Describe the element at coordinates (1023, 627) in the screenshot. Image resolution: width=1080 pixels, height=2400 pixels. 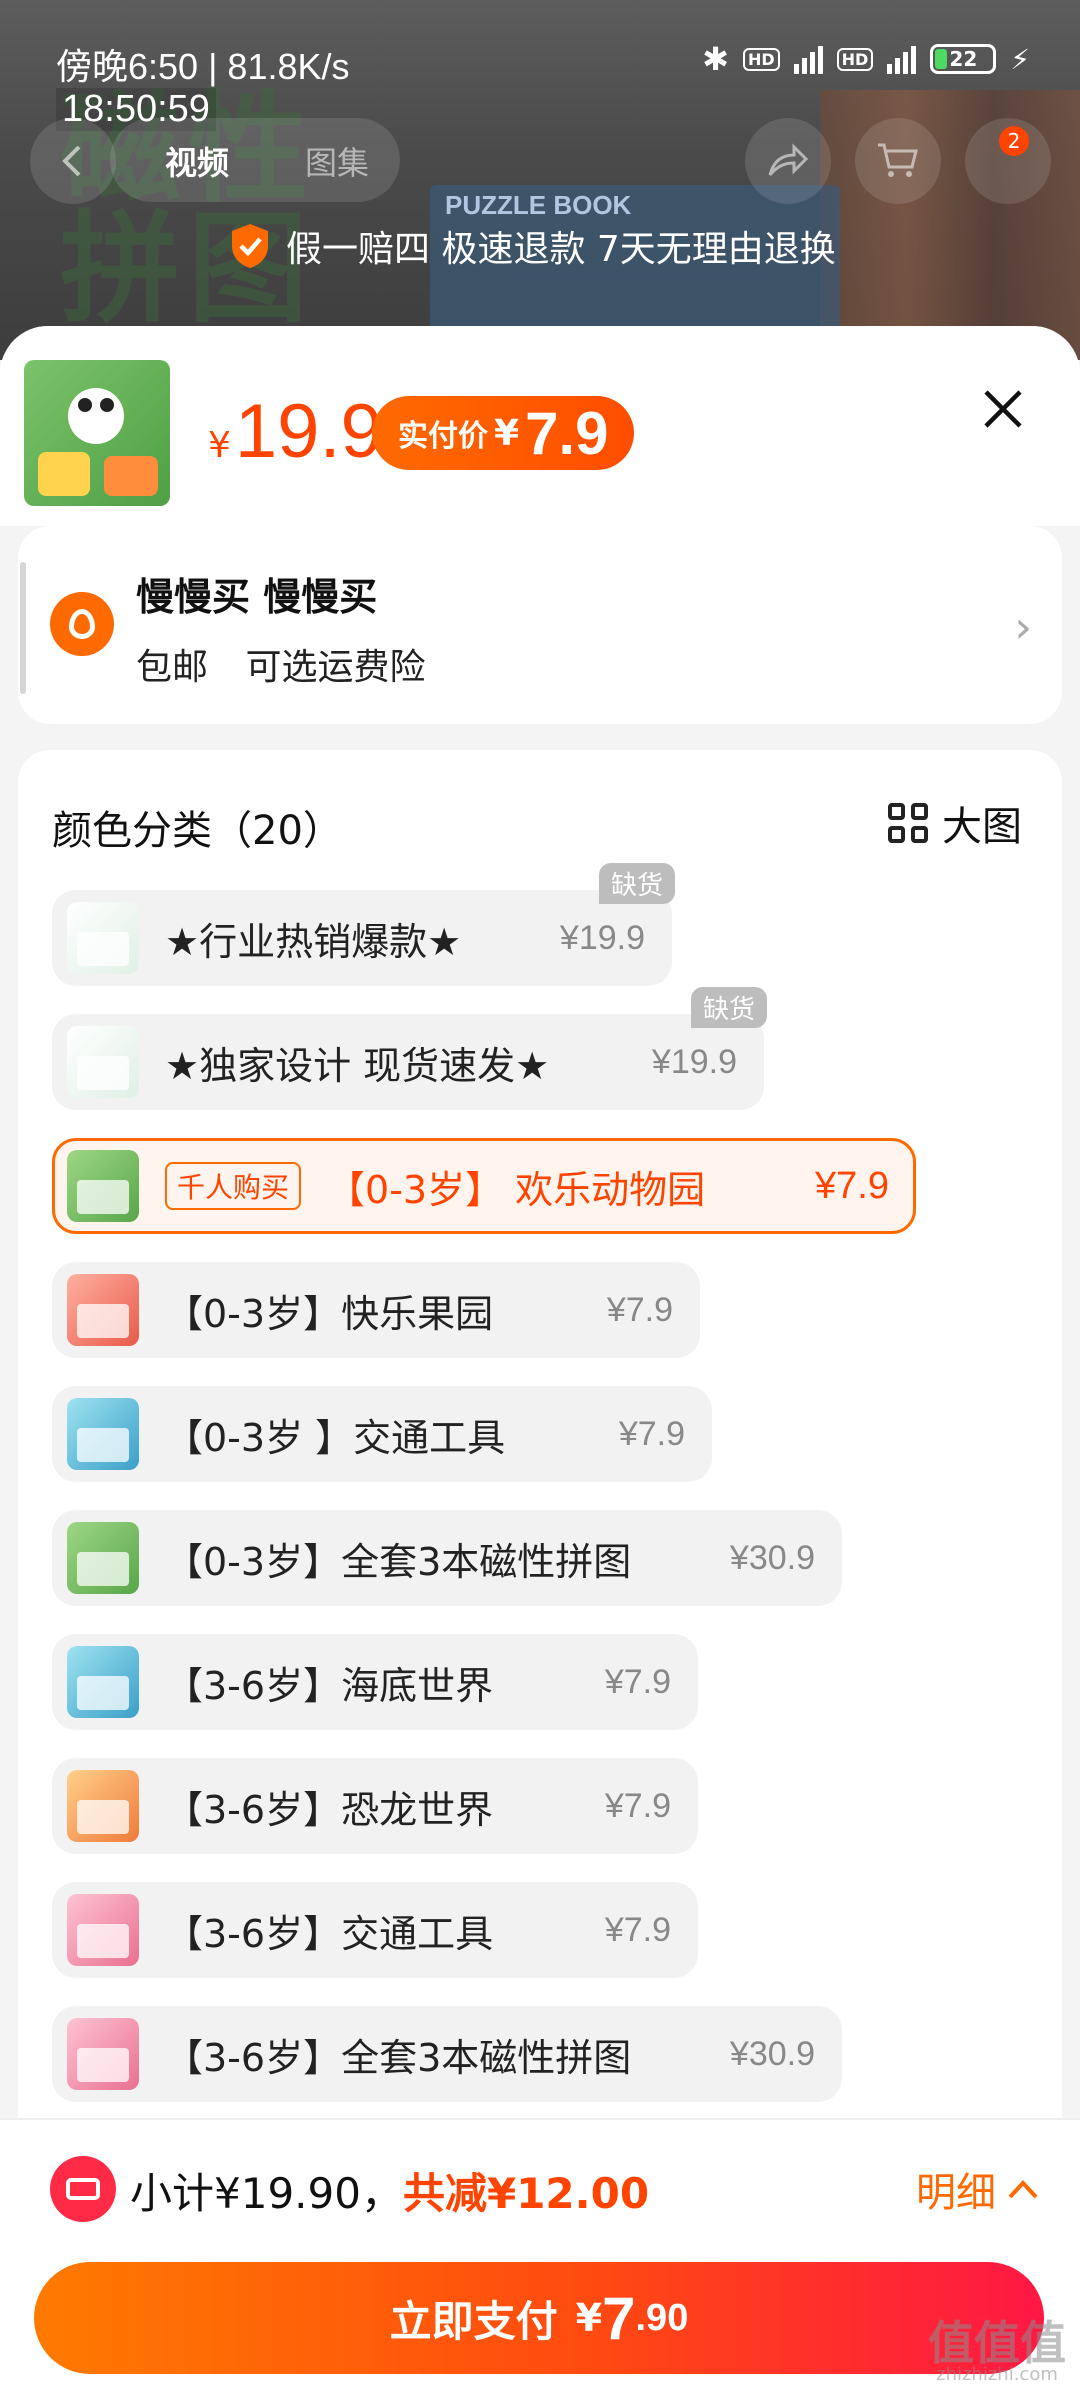
I see `chevron-right-icon: ›` at that location.